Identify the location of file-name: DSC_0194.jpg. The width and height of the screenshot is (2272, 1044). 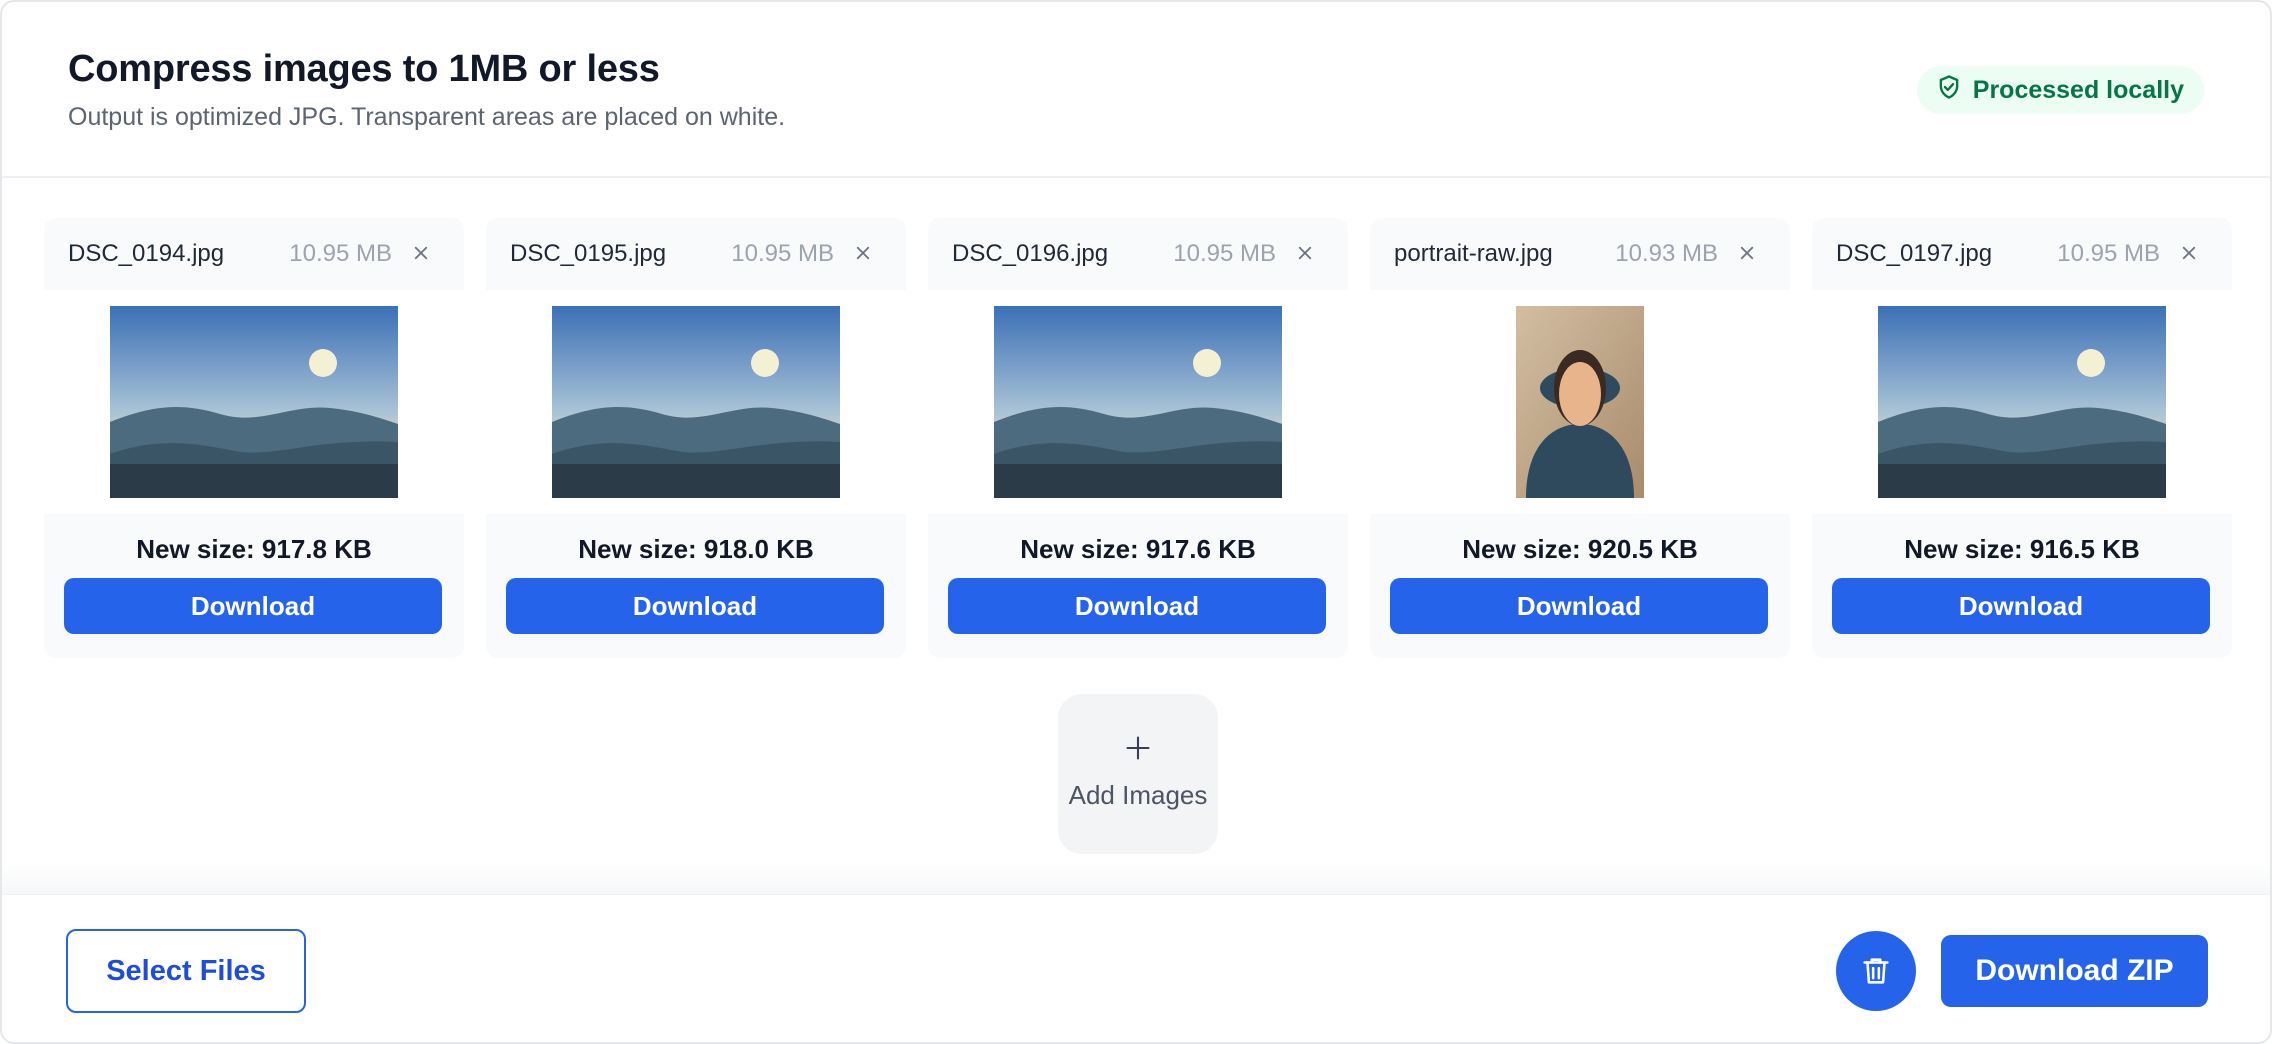
(146, 253).